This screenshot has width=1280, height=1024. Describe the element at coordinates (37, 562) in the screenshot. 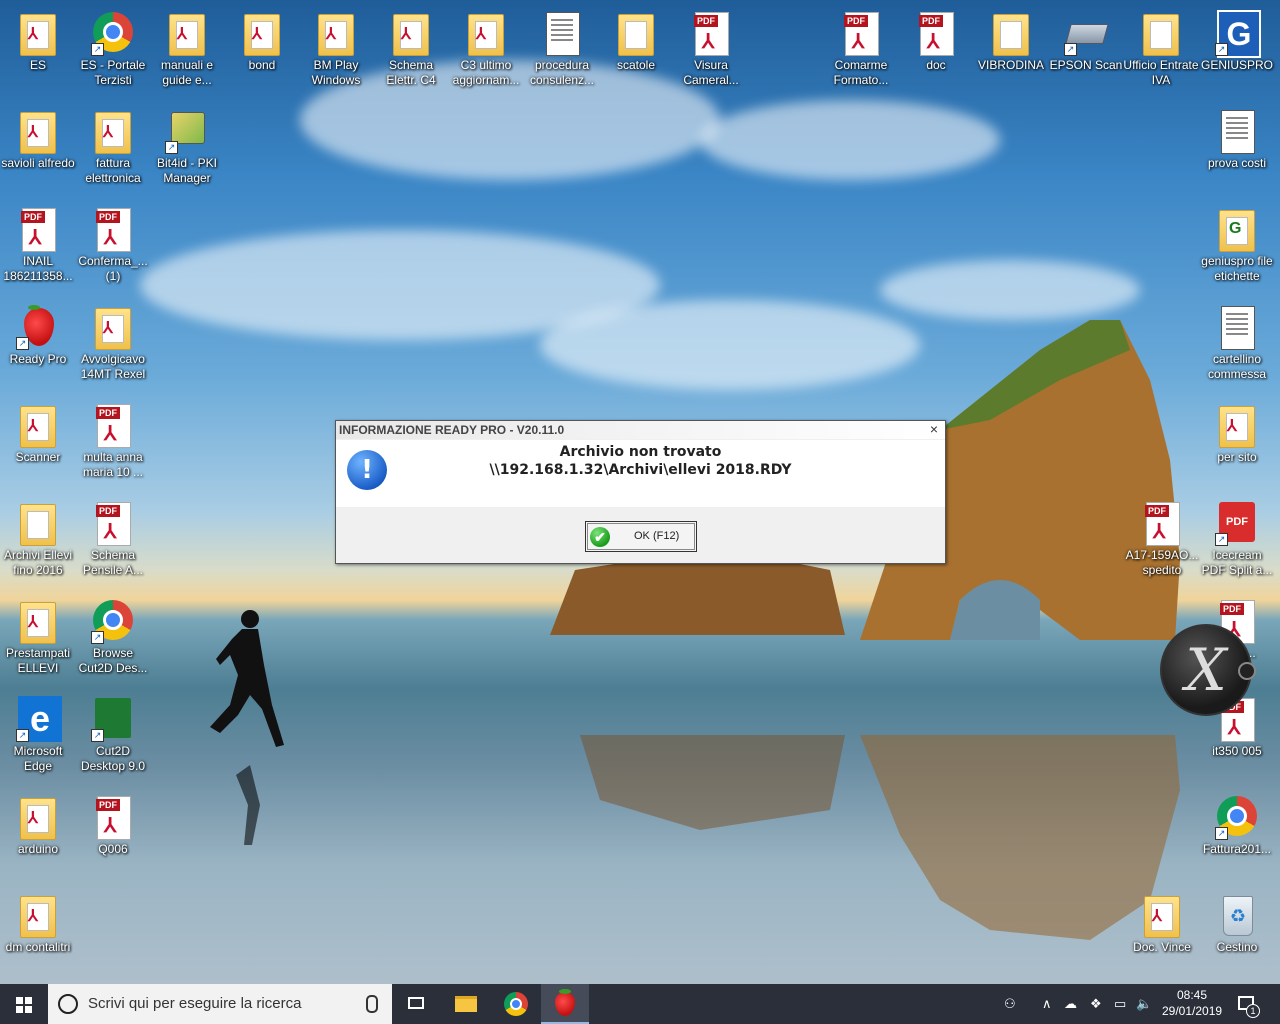

I see `desktop-icon-label: Archivi Ellevi fino 2016` at that location.